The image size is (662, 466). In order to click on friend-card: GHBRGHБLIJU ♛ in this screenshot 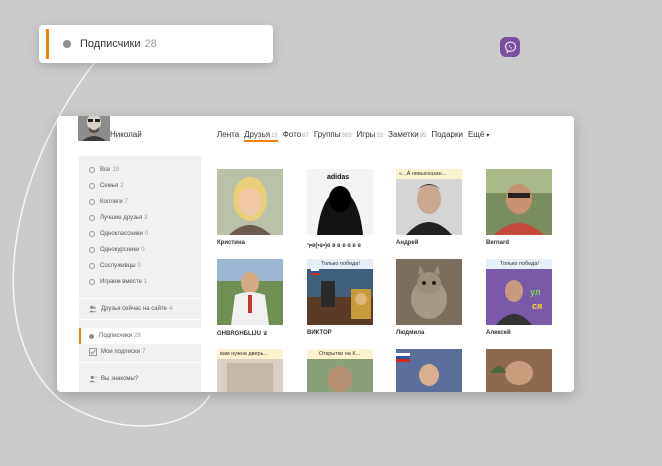, I will do `click(250, 298)`.